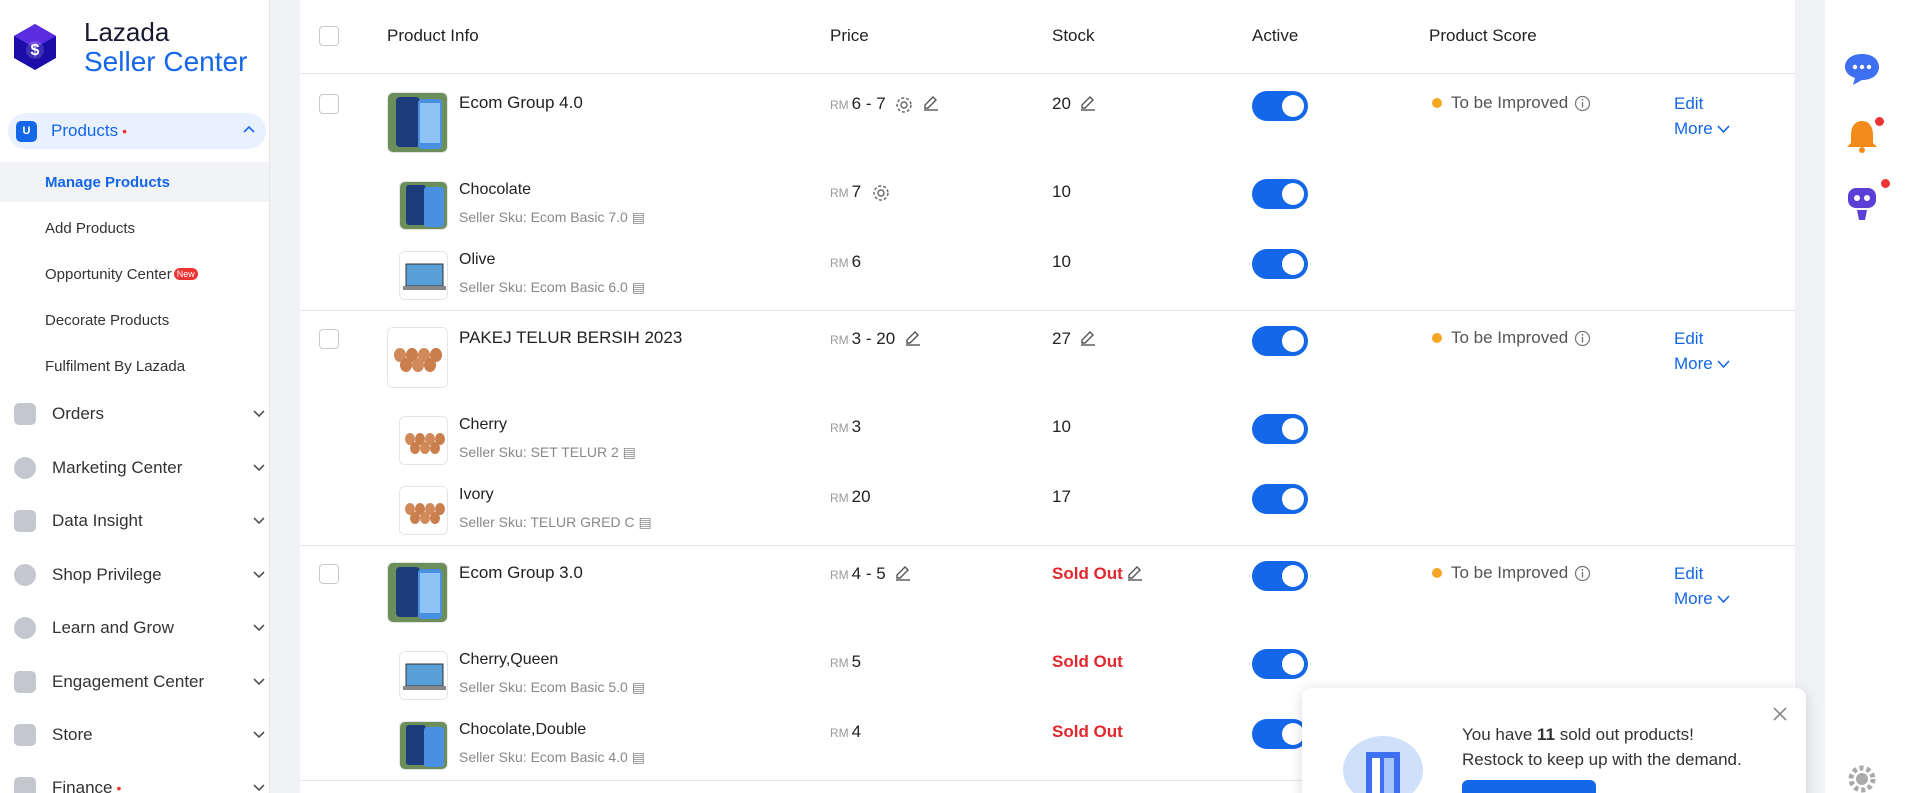 The image size is (1907, 793). Describe the element at coordinates (476, 494) in the screenshot. I see `variant-name: Ivory` at that location.